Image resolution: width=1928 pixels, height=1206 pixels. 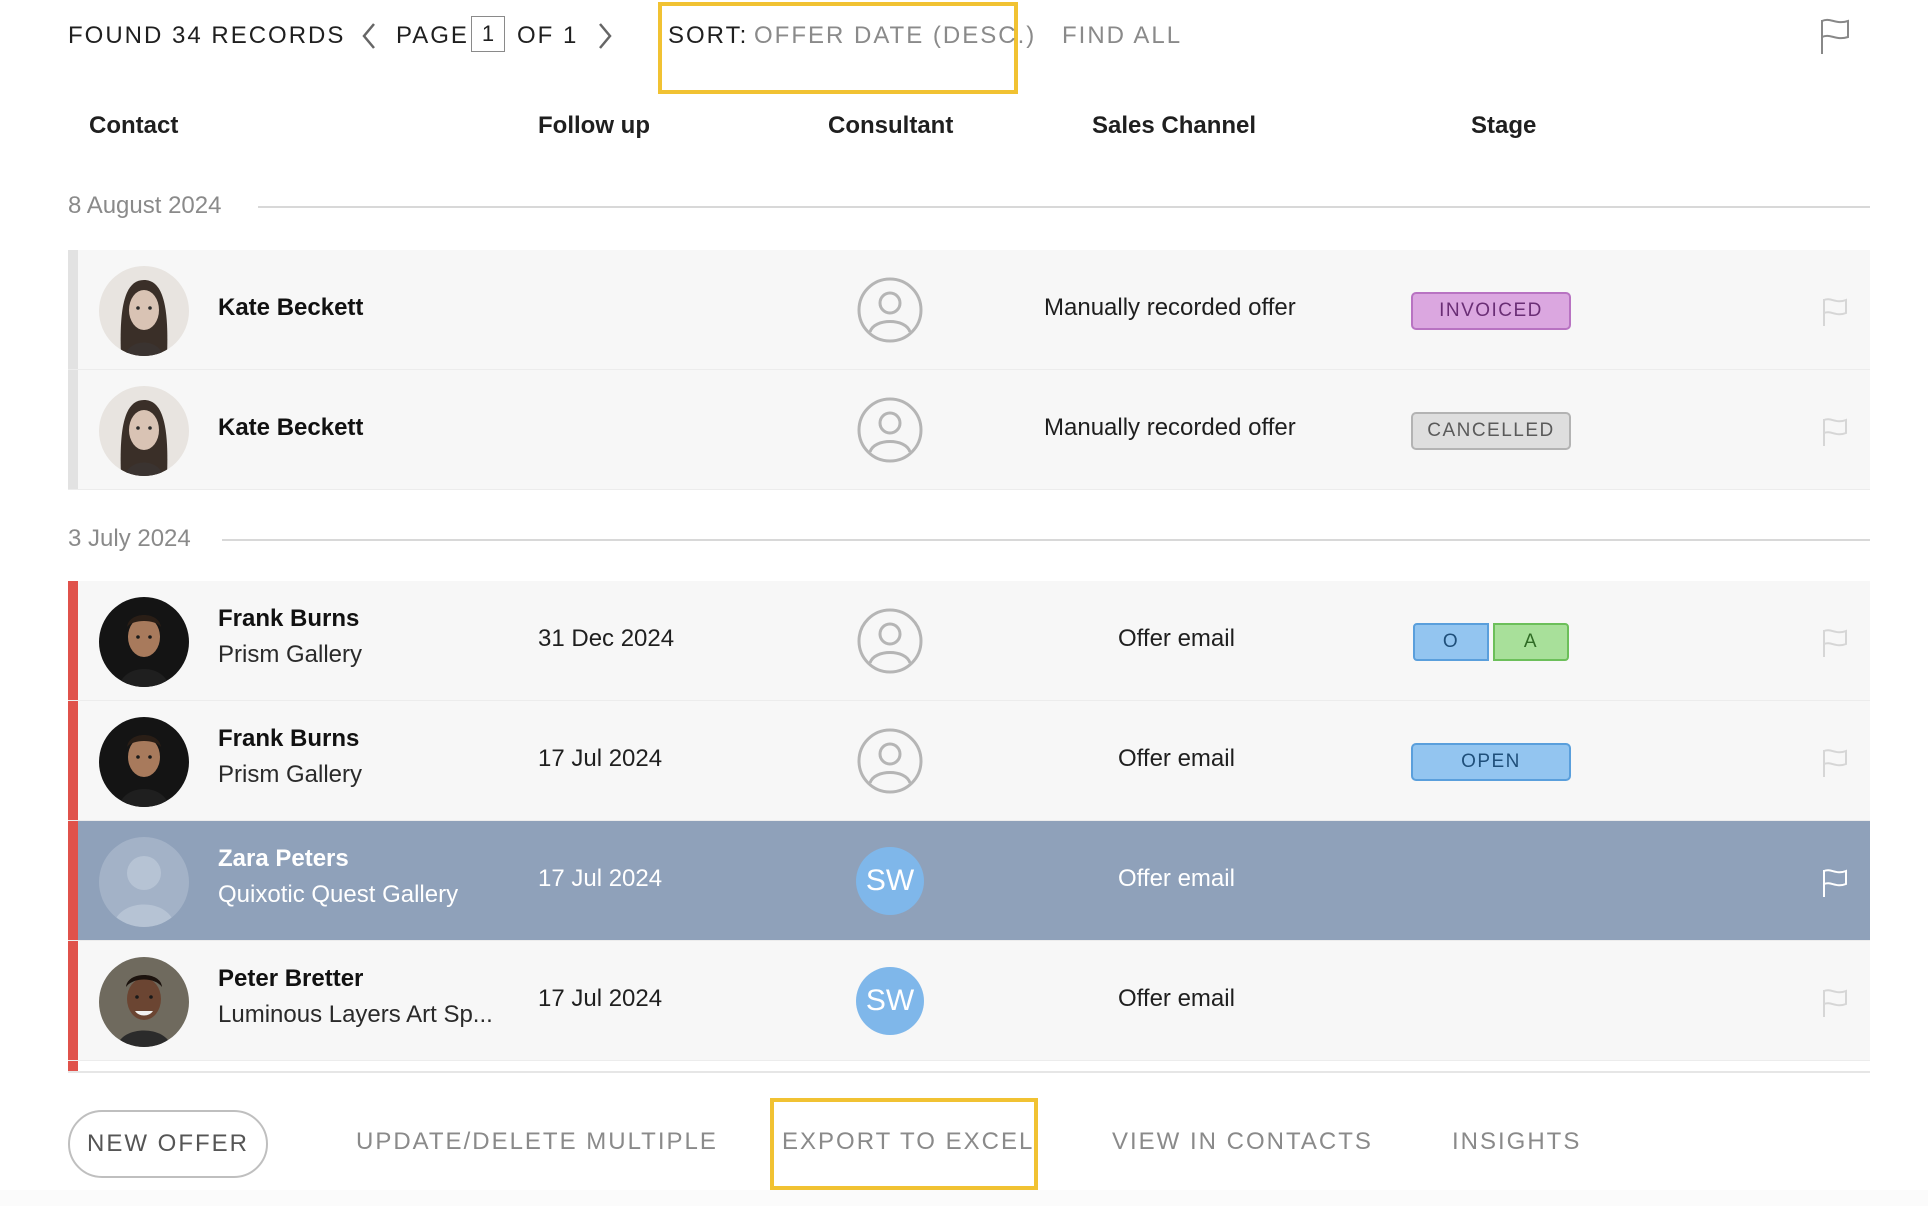 I want to click on page-label: PAGE, so click(x=432, y=35).